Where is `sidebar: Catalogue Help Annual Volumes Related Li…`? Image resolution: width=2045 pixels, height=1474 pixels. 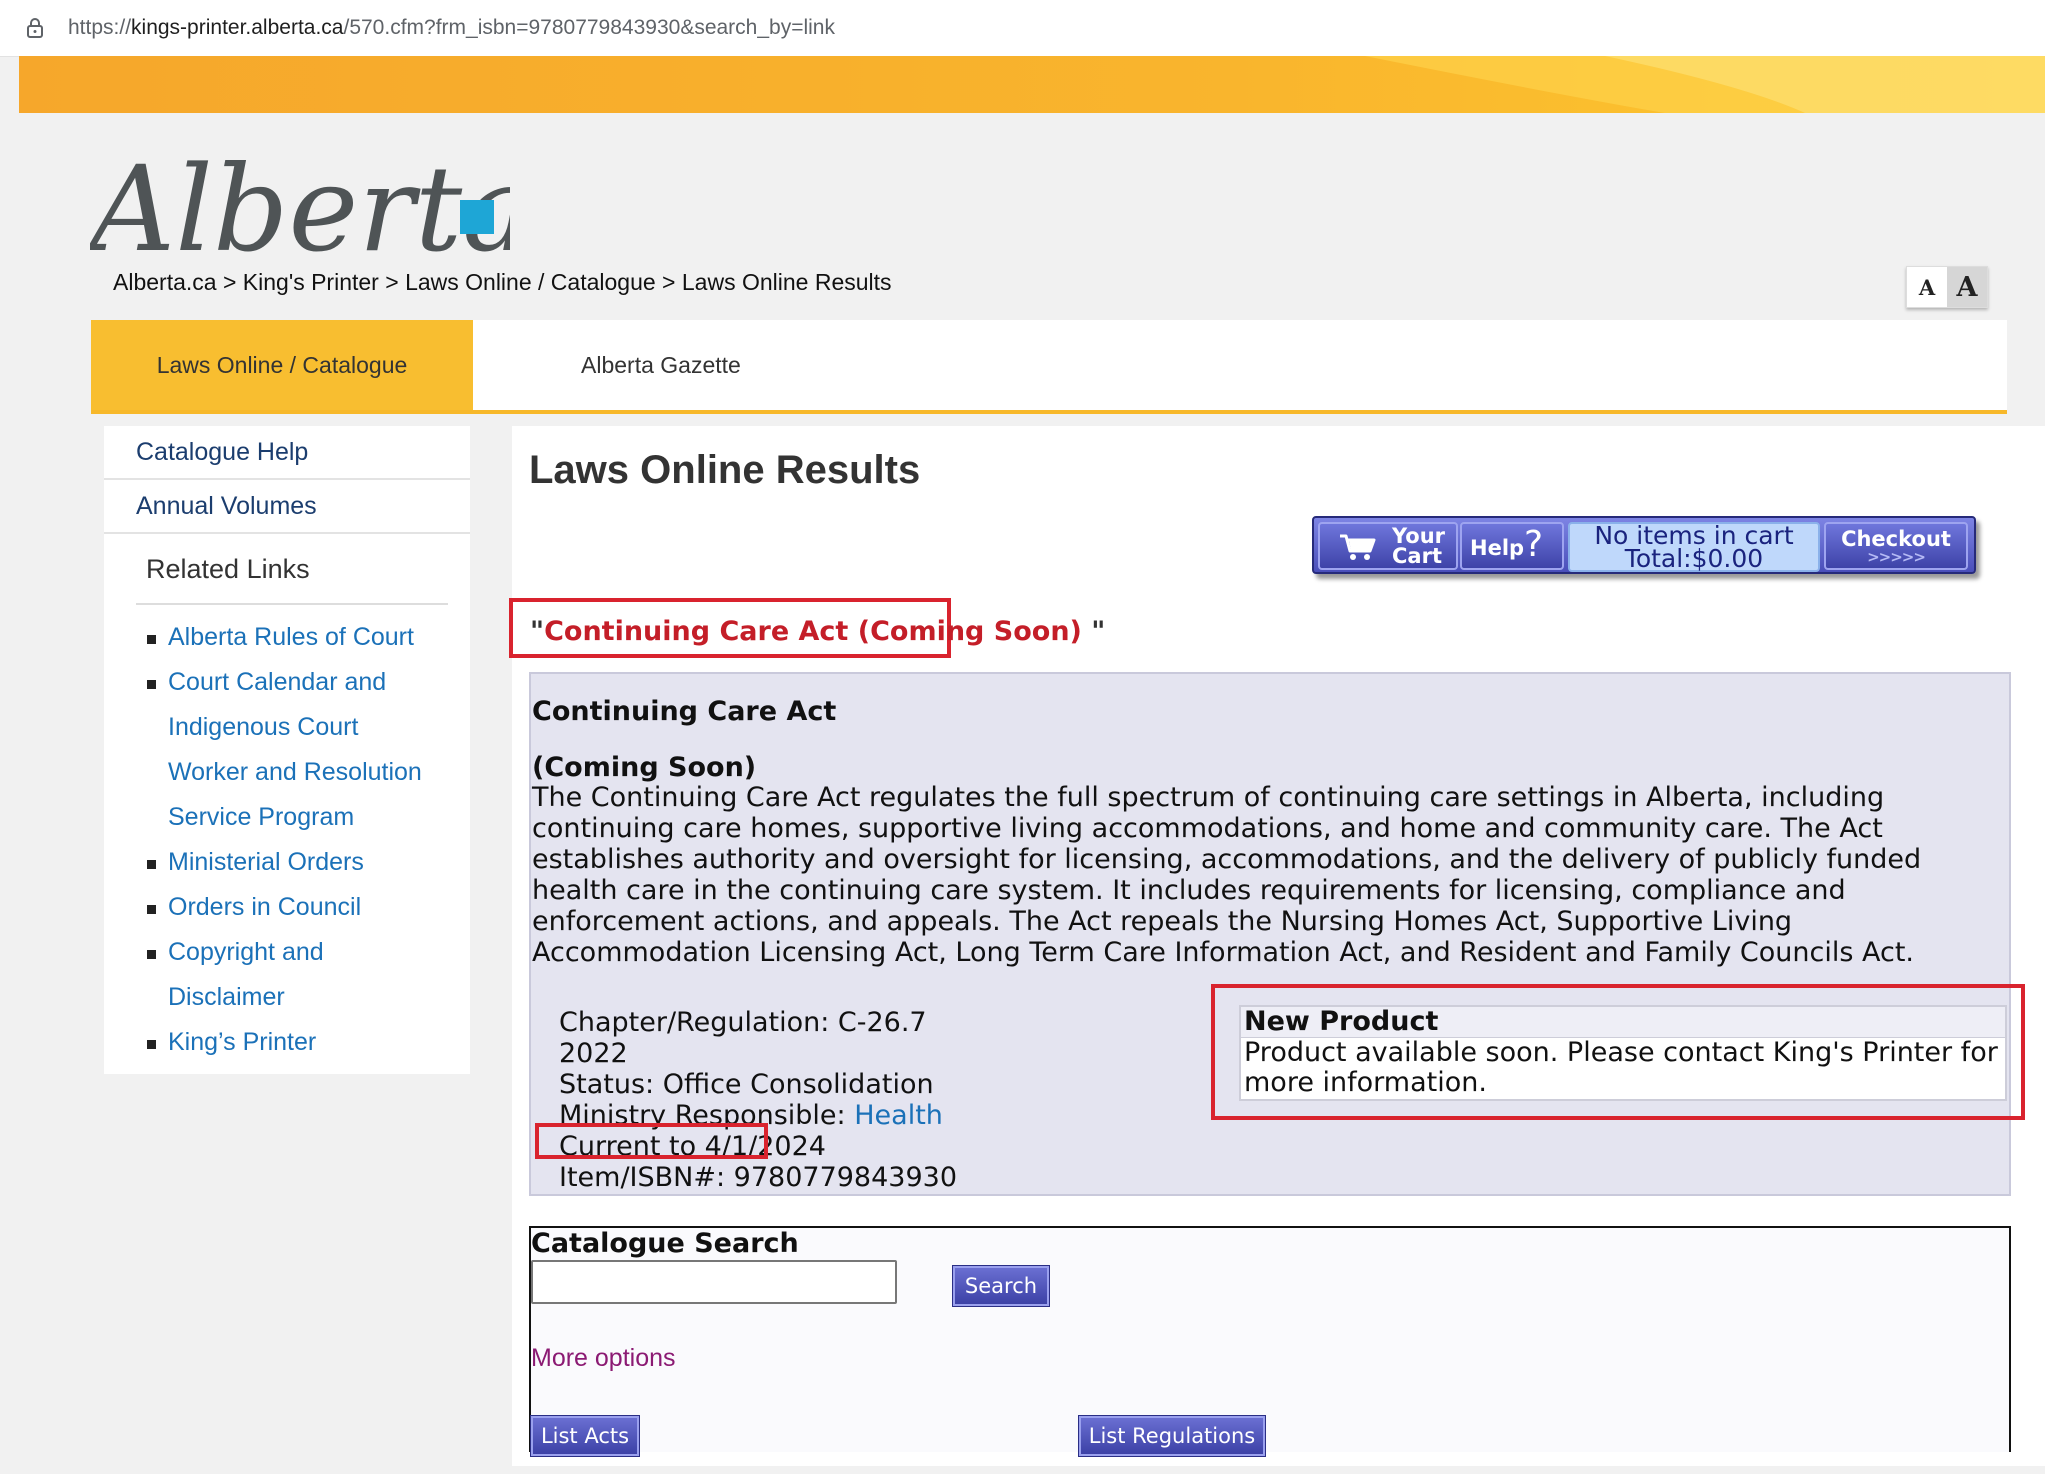 sidebar: Catalogue Help Annual Volumes Related Li… is located at coordinates (287, 750).